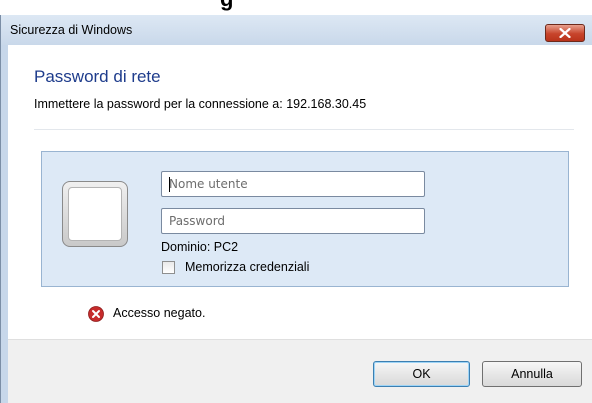 The image size is (592, 403). Describe the element at coordinates (296, 30) in the screenshot. I see `title-bar: Sicurezza di Windows` at that location.